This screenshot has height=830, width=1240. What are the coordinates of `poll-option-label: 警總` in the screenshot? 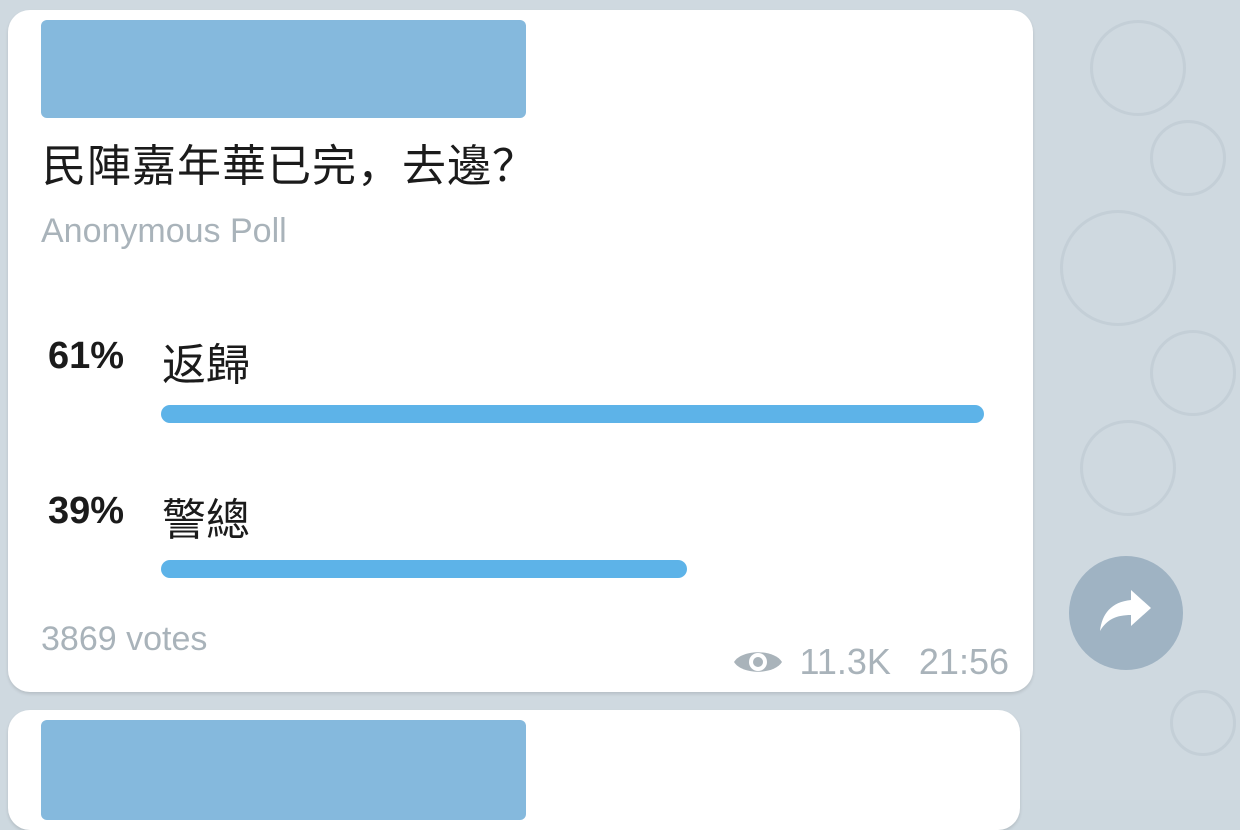 It's located at (206, 520).